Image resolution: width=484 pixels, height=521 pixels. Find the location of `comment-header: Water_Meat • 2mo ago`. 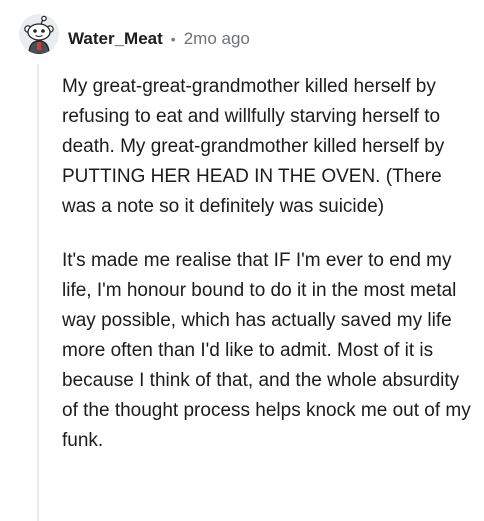

comment-header: Water_Meat • 2mo ago is located at coordinates (159, 39).